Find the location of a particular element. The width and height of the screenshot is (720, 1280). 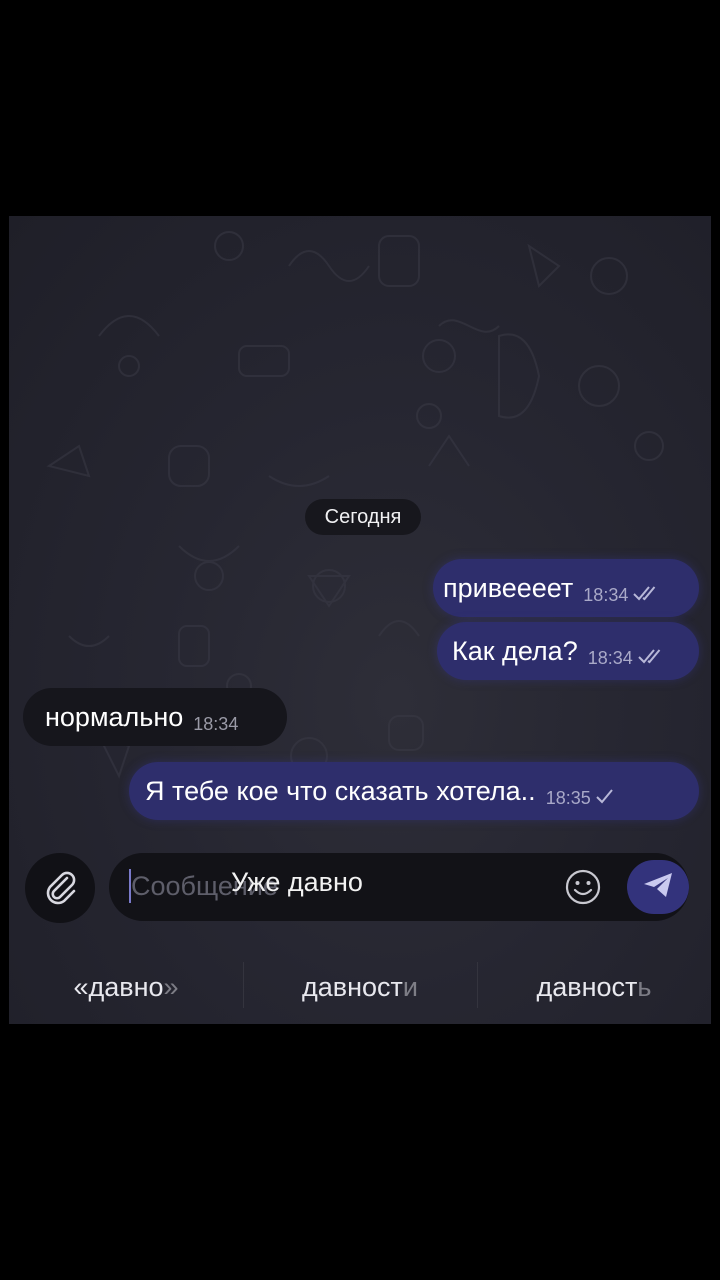

message-input-value: Уже давно is located at coordinates (297, 882).